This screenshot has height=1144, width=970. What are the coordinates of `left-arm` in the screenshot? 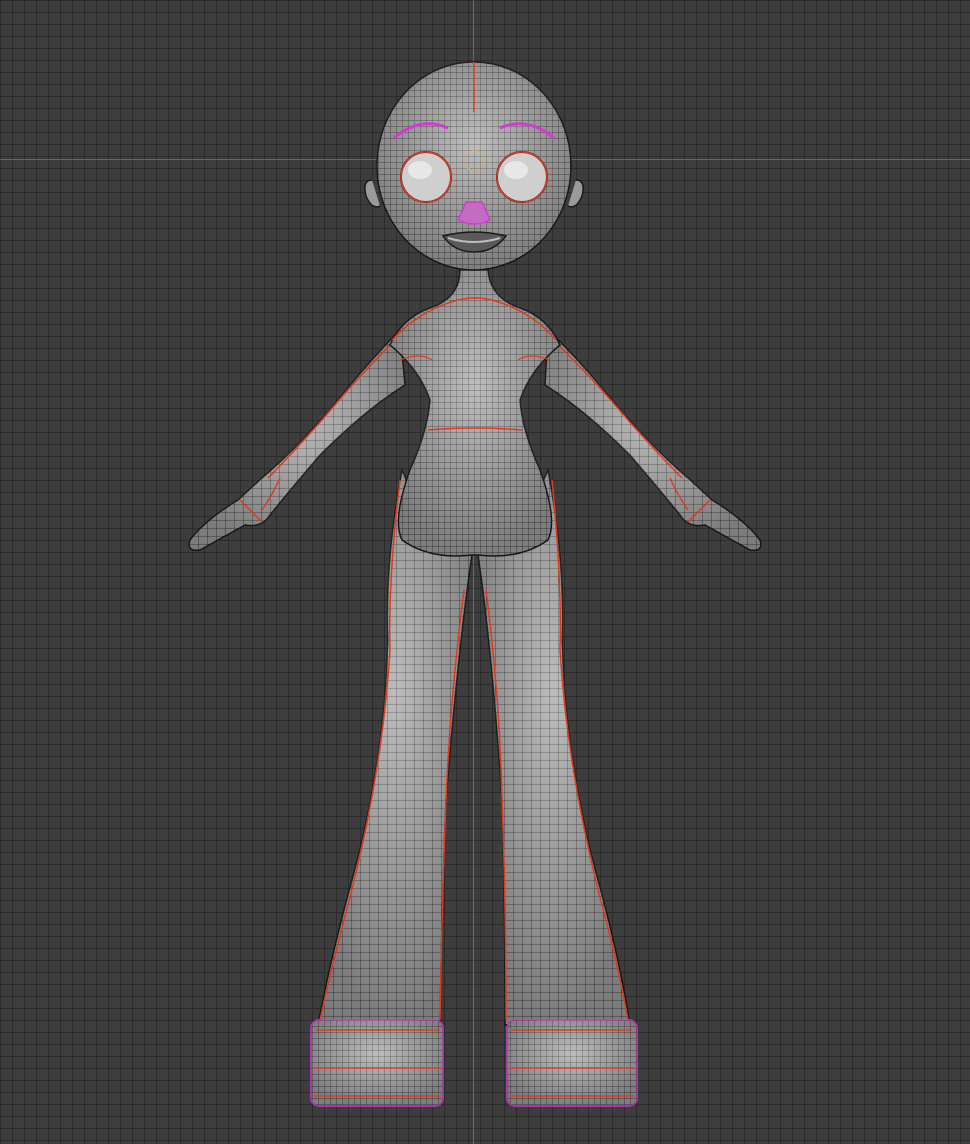 It's located at (297, 440).